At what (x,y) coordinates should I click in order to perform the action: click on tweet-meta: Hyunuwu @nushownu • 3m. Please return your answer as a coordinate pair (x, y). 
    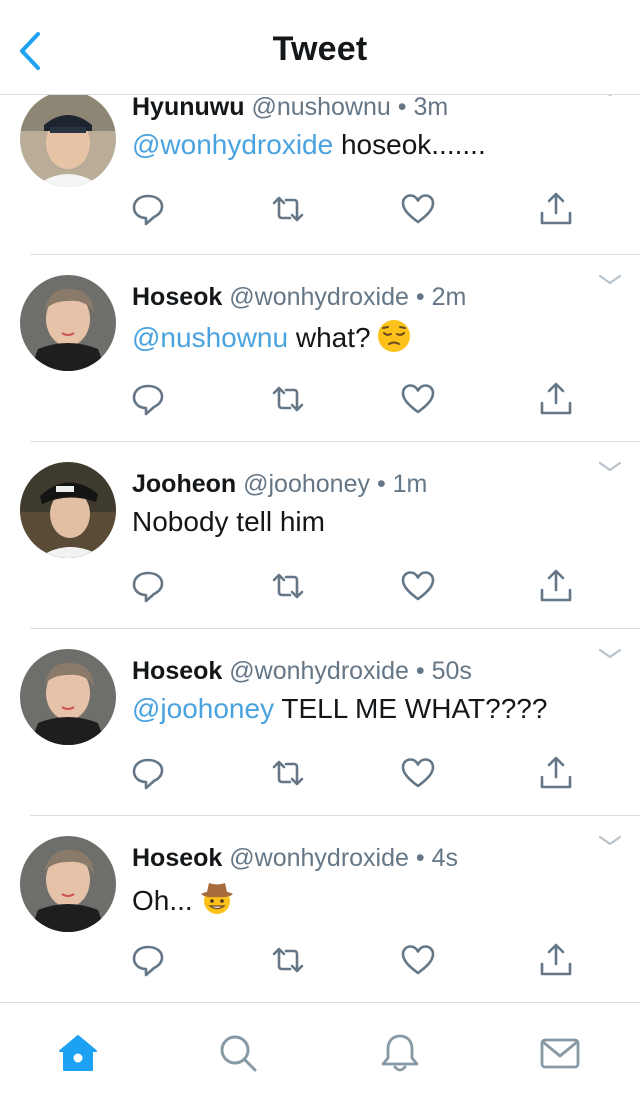
    Looking at the image, I should click on (290, 108).